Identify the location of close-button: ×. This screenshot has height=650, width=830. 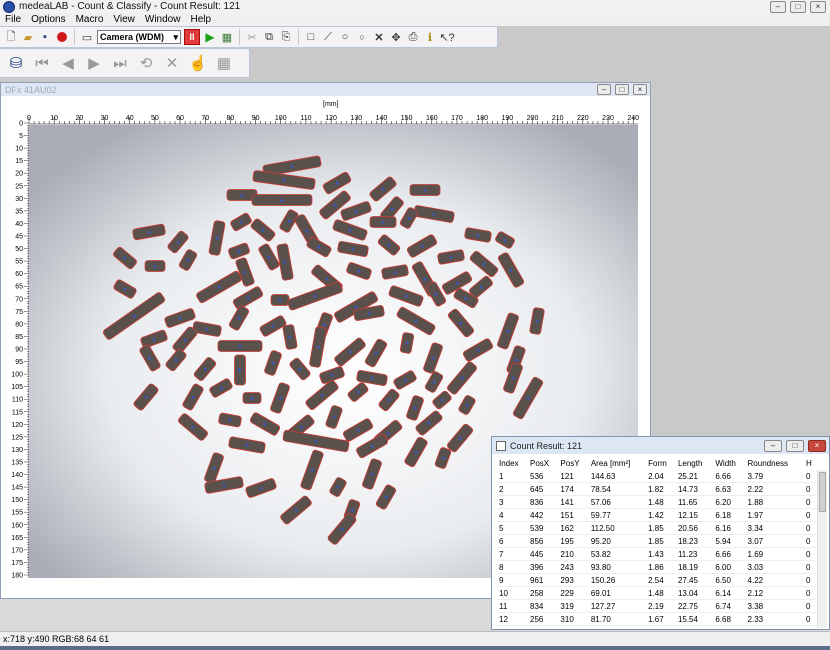
(818, 7).